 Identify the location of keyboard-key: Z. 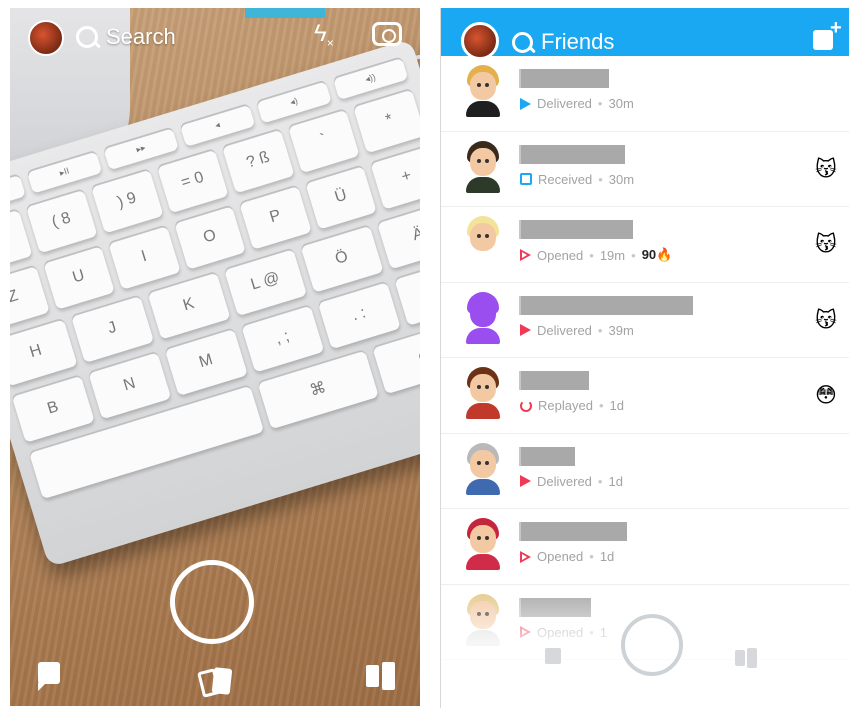
(30, 297).